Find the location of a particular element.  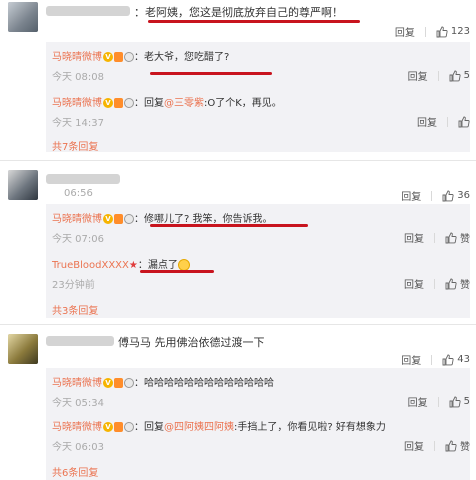

reply-time: 23分钟前 is located at coordinates (73, 285).